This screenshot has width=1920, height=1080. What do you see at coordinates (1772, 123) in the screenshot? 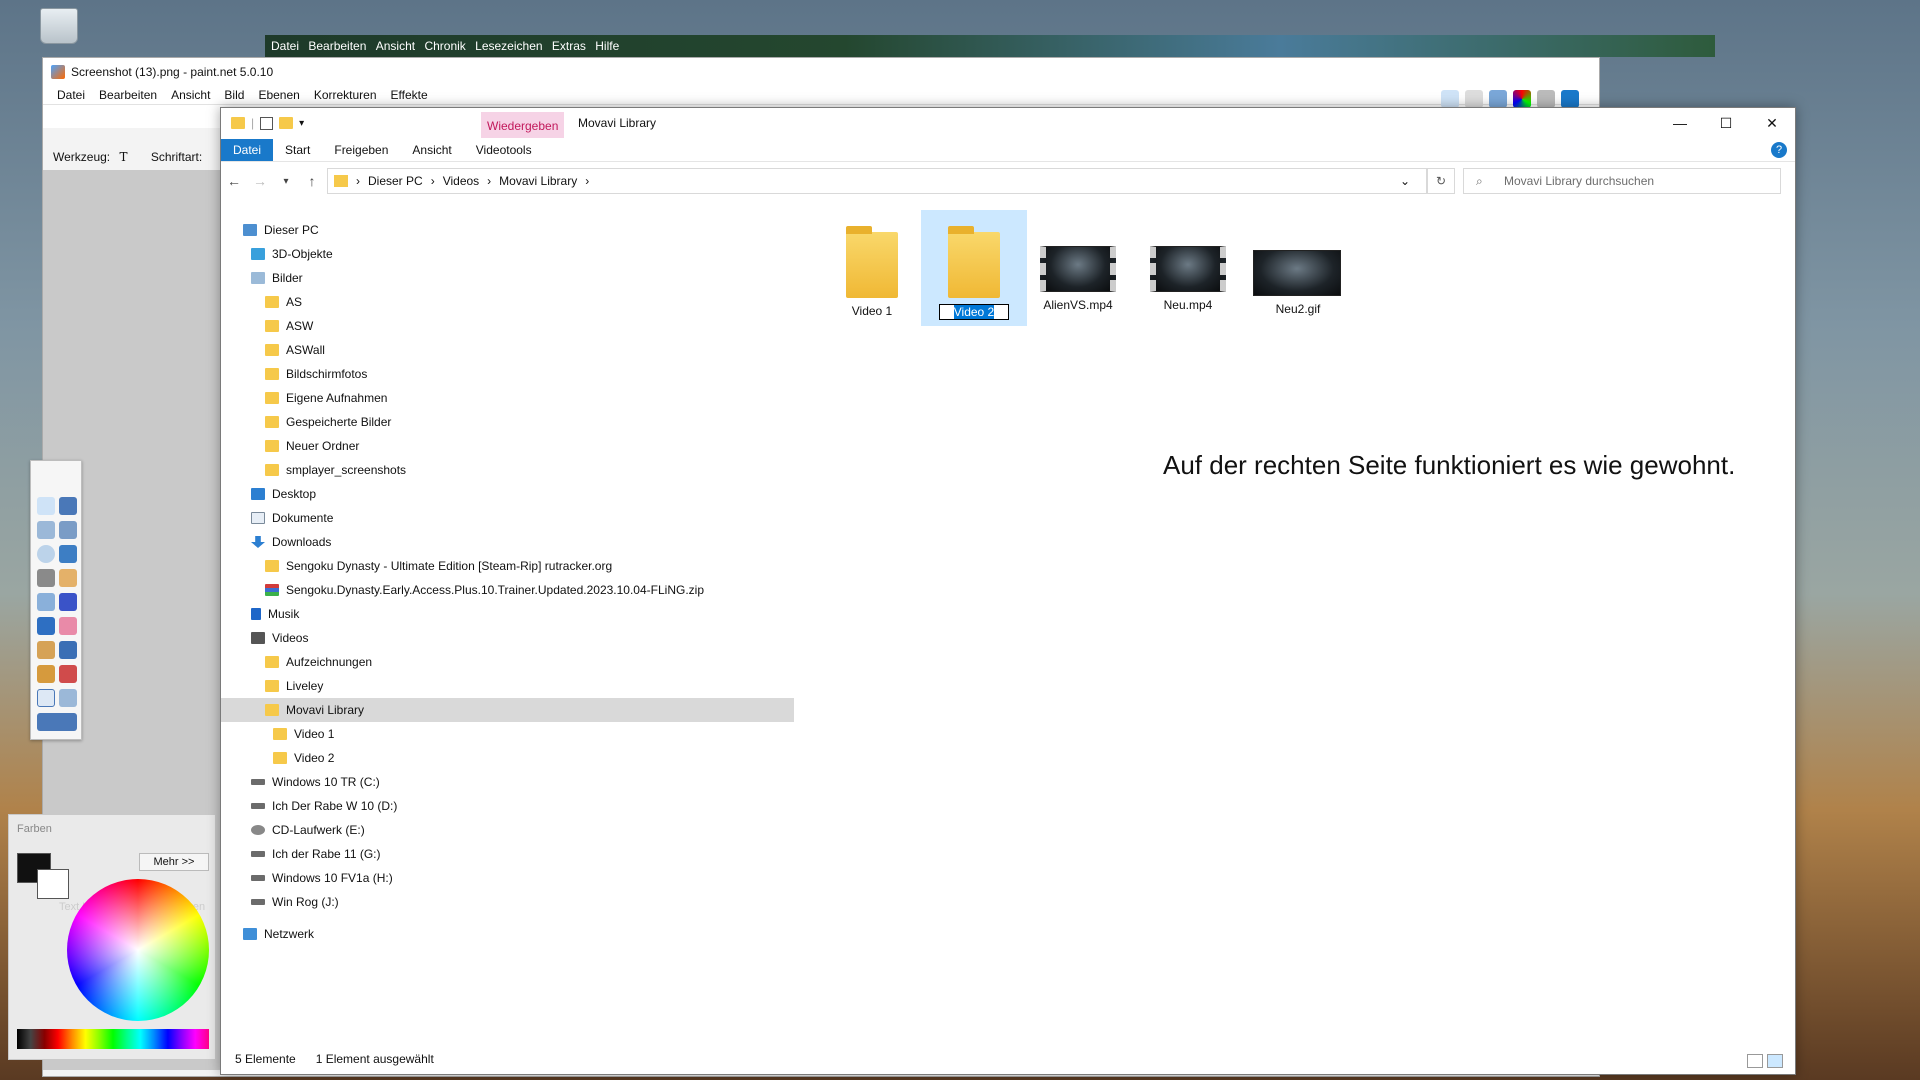
I see `close-button: ✕` at bounding box center [1772, 123].